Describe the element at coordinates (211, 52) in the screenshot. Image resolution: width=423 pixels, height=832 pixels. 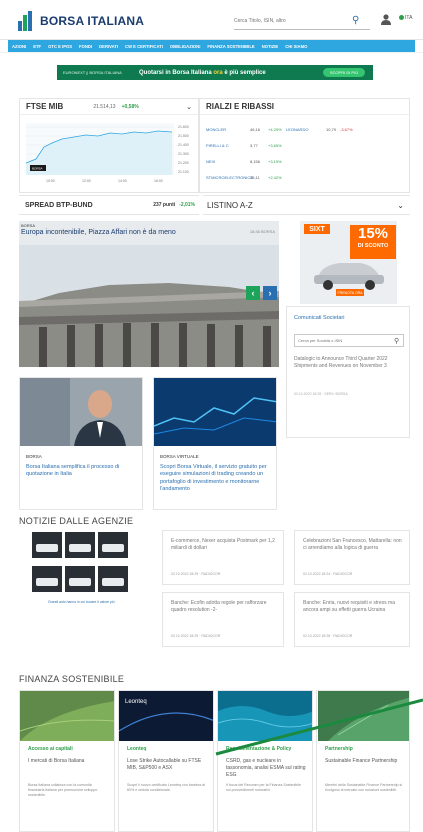
I see `divider` at that location.